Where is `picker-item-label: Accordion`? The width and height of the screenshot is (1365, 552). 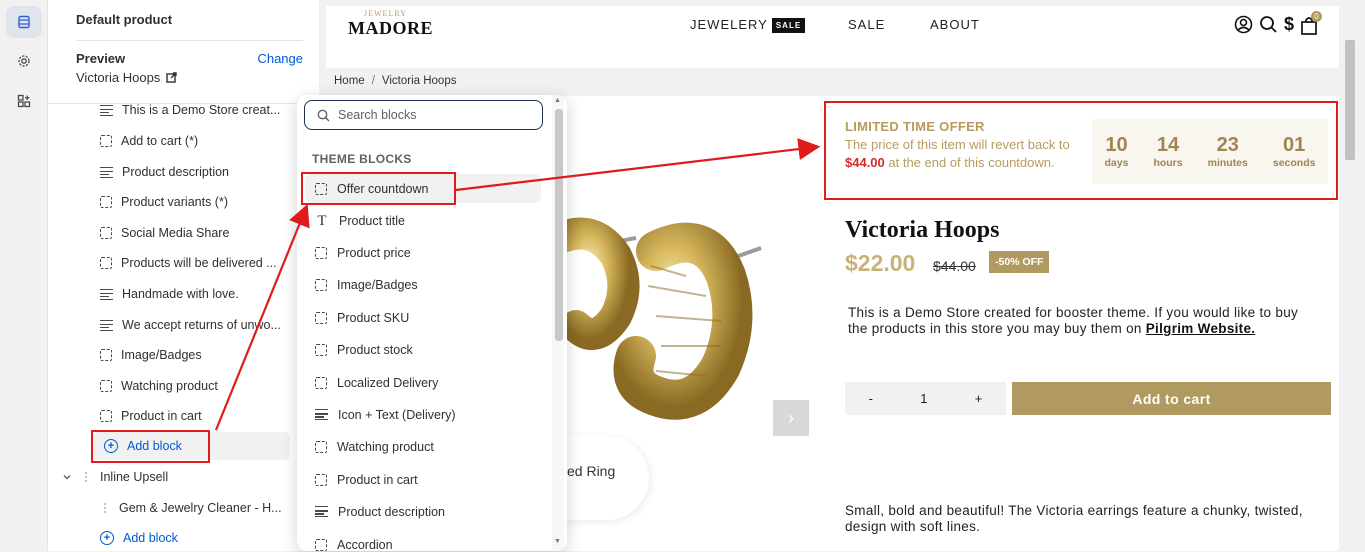 picker-item-label: Accordion is located at coordinates (365, 544).